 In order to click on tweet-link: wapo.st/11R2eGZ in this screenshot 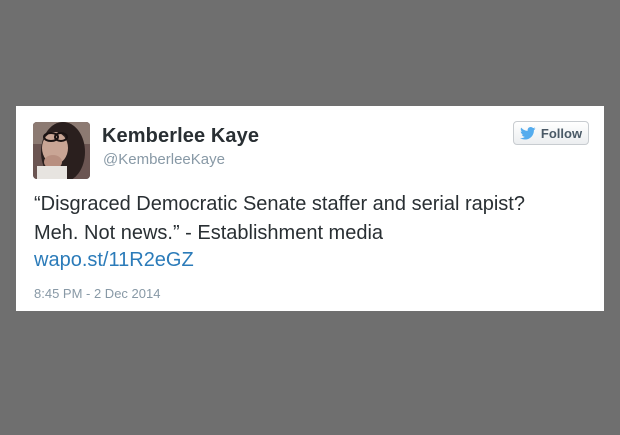, I will do `click(114, 260)`.